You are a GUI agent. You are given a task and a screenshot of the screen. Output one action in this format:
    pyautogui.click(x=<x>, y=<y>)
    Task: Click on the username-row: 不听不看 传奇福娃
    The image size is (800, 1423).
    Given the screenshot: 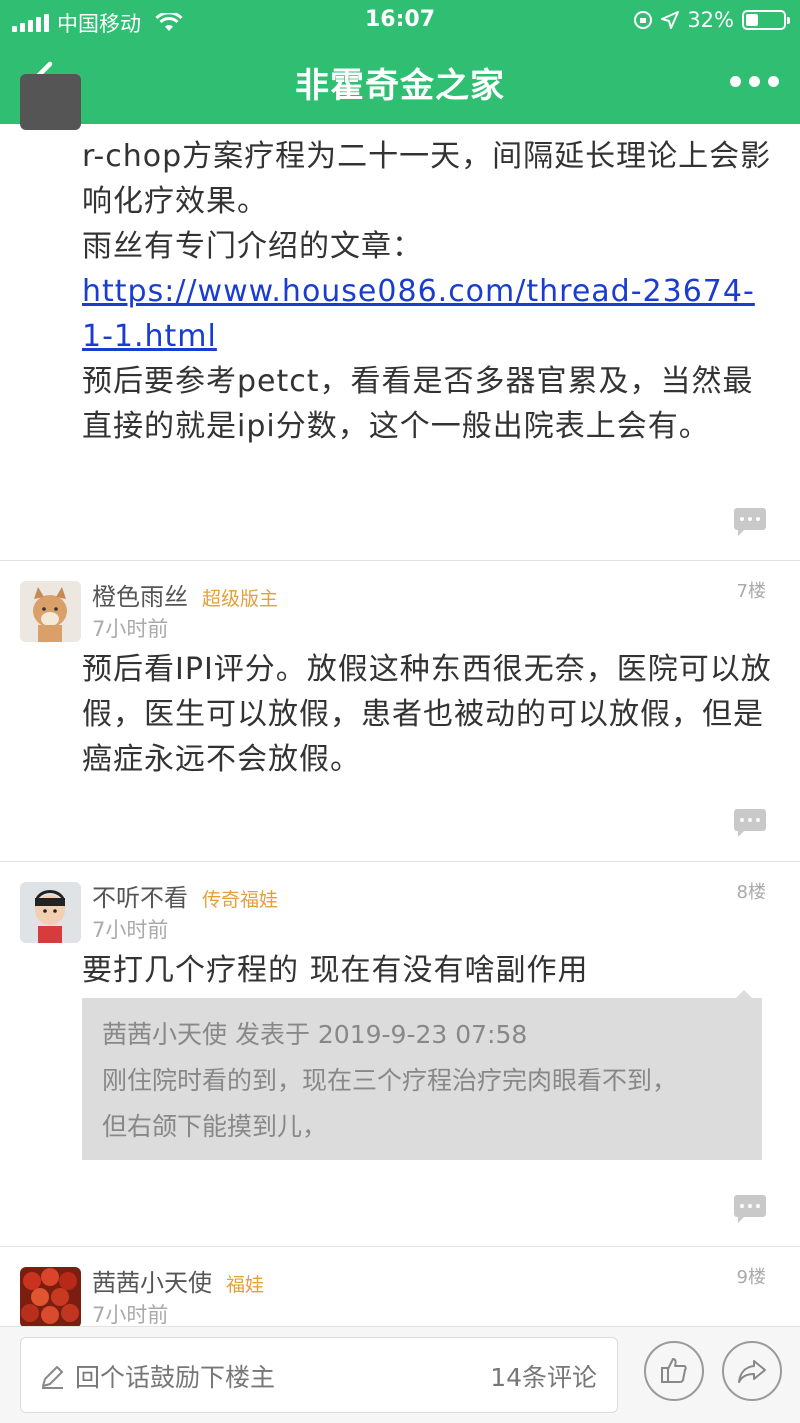 What is the action you would take?
    pyautogui.click(x=185, y=895)
    